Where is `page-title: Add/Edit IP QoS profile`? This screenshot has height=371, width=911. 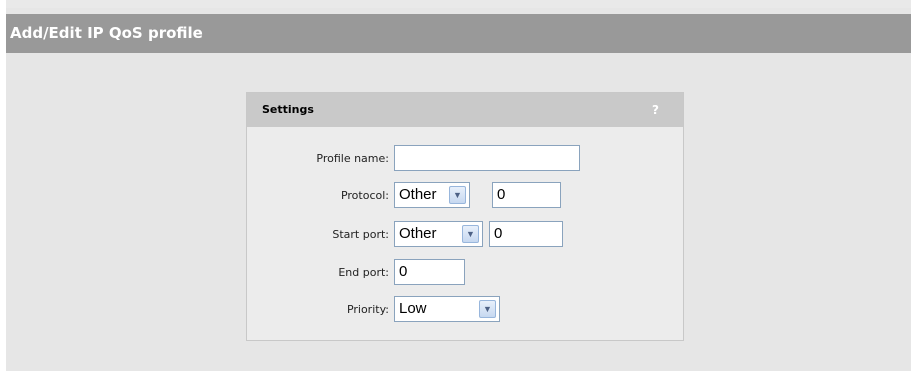 page-title: Add/Edit IP QoS profile is located at coordinates (458, 33).